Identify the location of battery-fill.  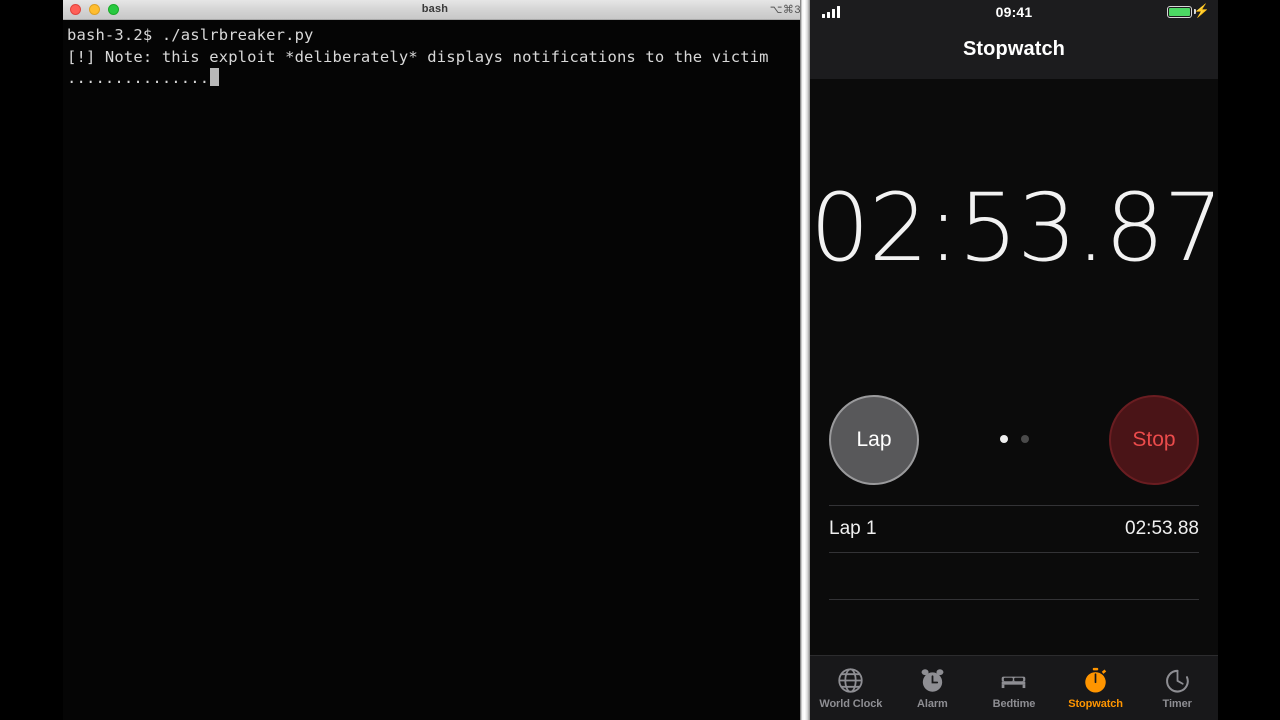
(1179, 12).